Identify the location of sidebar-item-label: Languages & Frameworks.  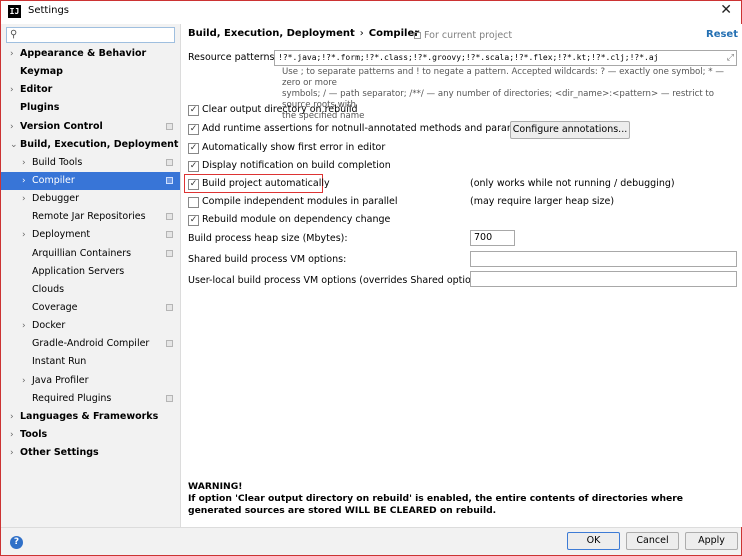
(89, 416).